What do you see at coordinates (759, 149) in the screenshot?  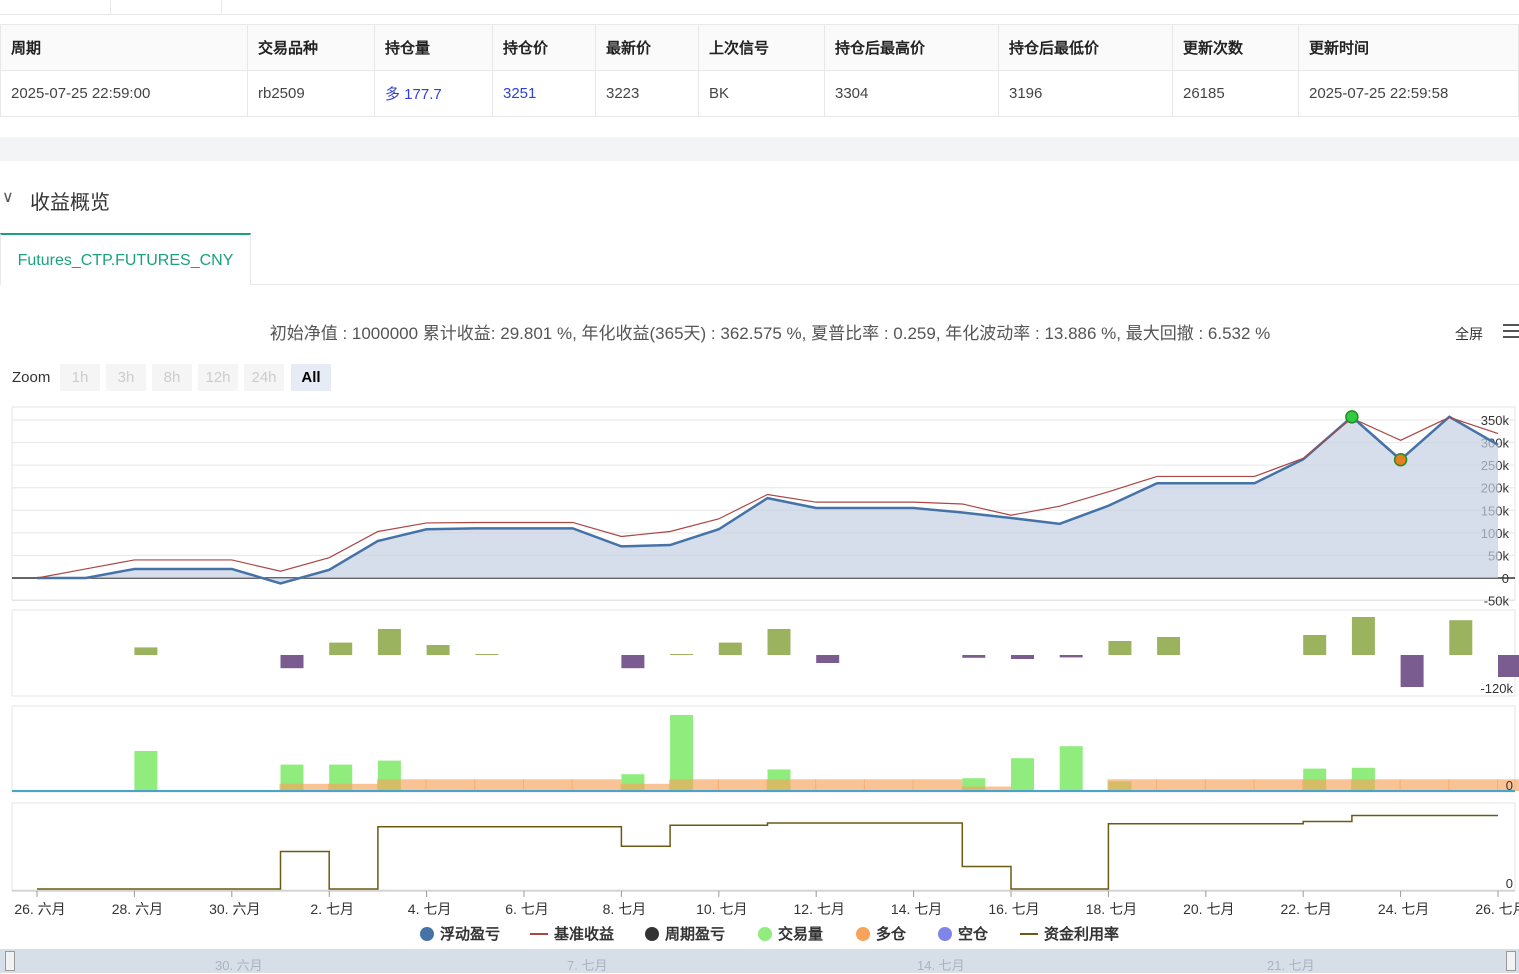 I see `separator-bar` at bounding box center [759, 149].